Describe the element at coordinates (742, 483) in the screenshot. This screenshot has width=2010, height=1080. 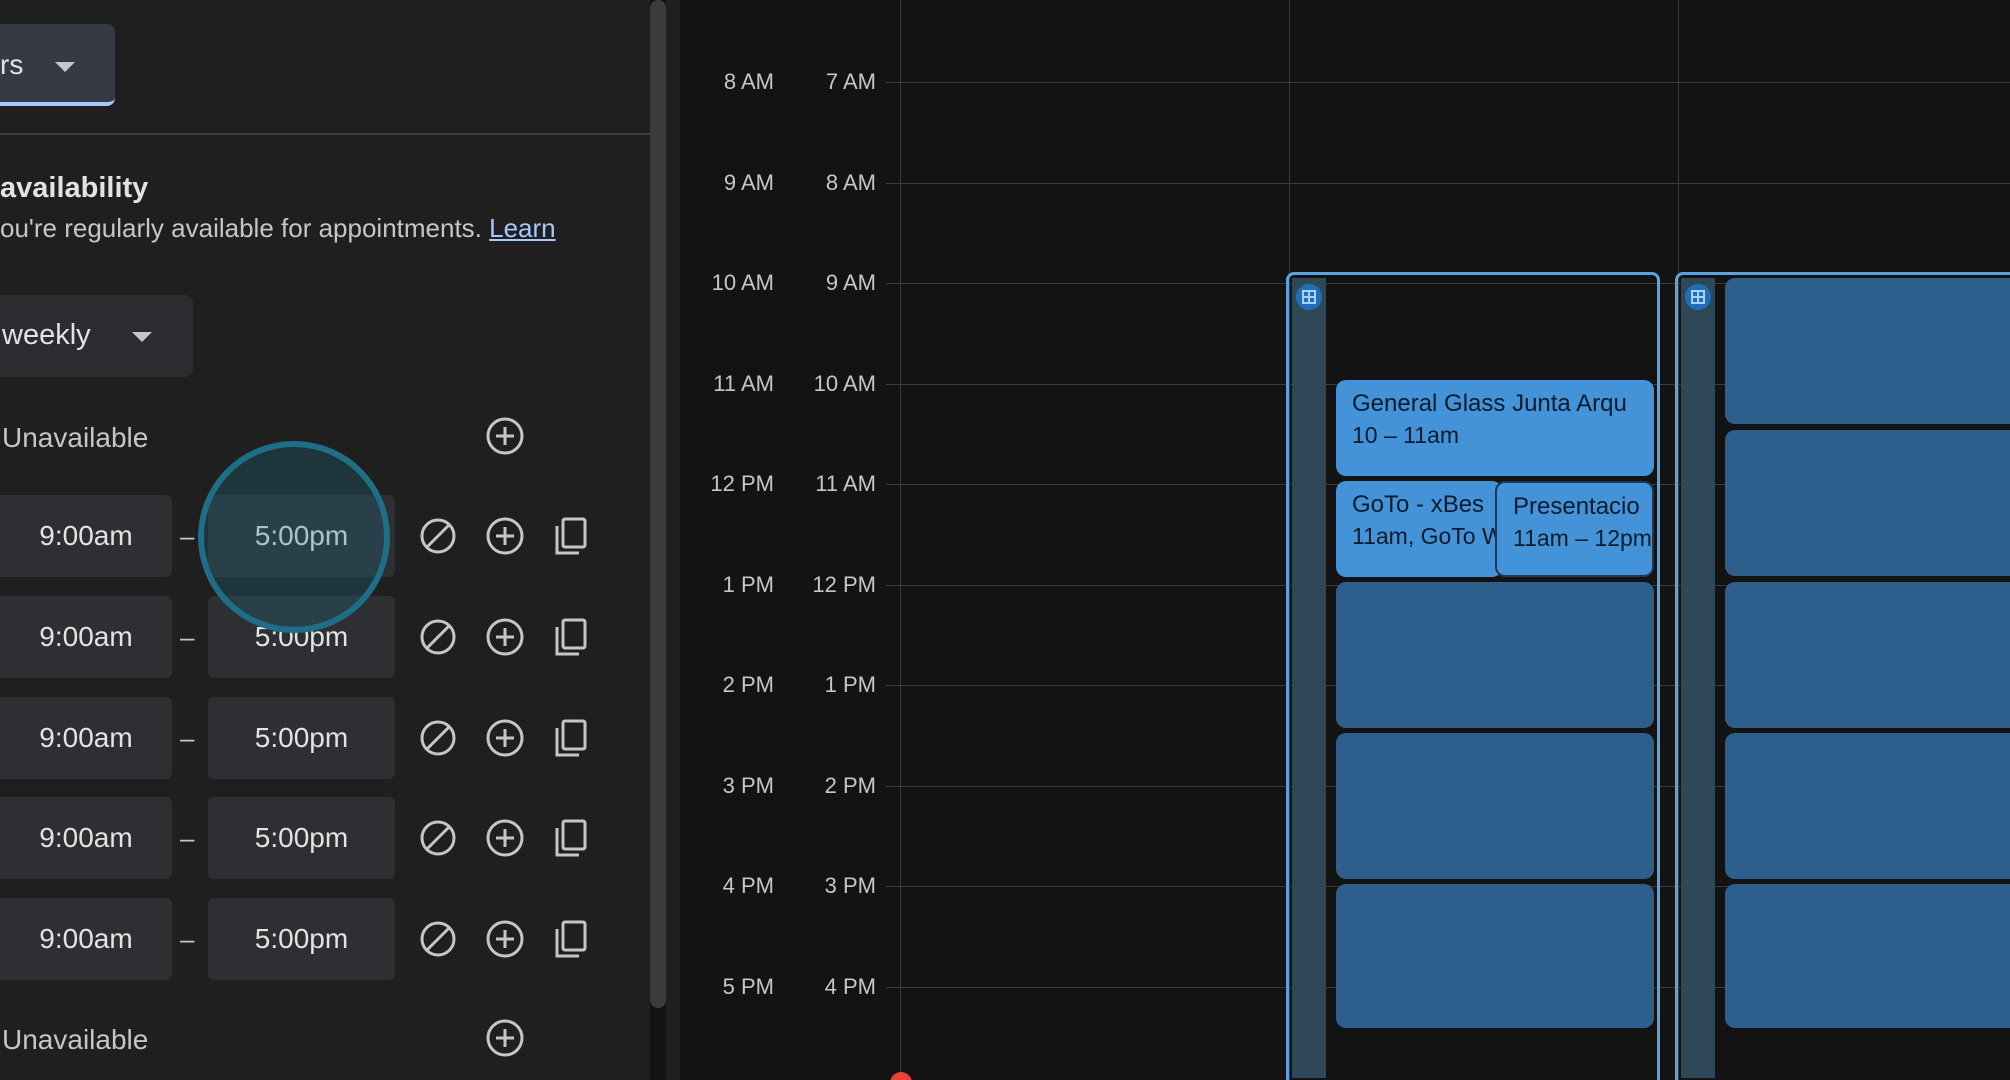
I see `primary-timezone-label: 12 PM` at that location.